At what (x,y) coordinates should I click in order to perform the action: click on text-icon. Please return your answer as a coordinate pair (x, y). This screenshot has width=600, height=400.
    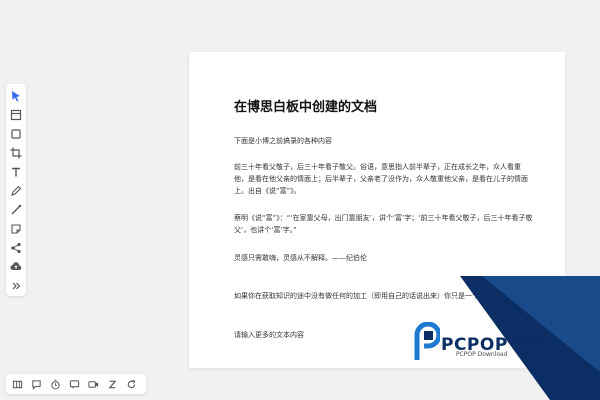
    Looking at the image, I should click on (16, 172).